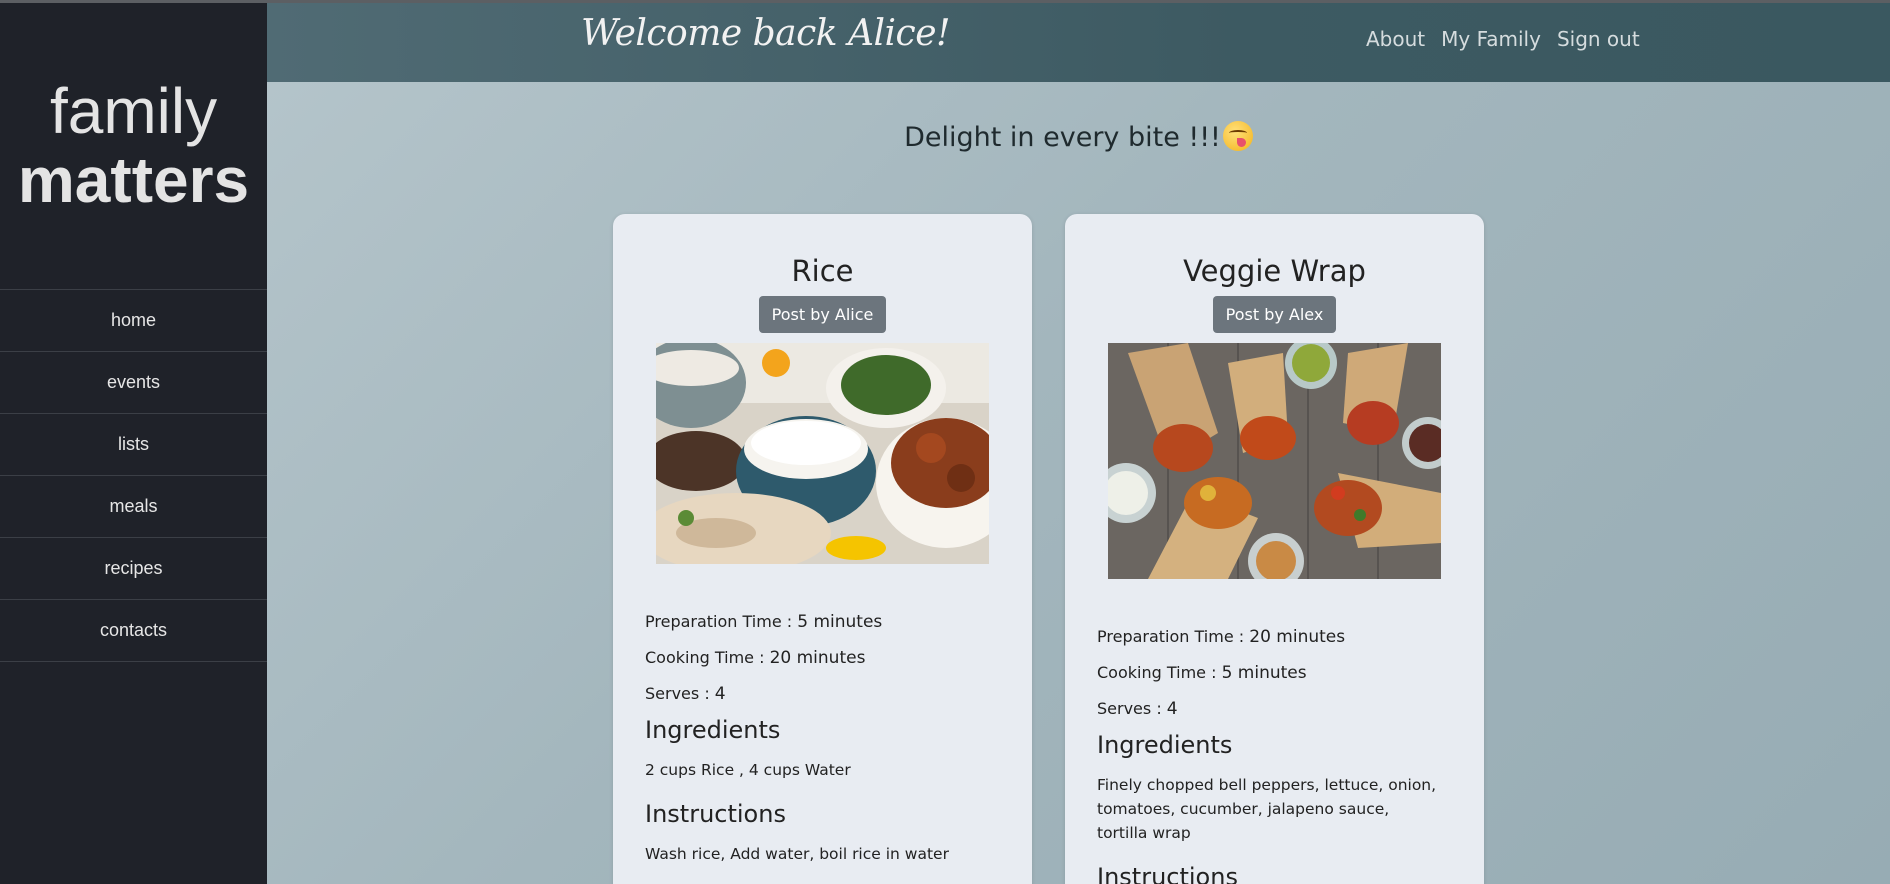 This screenshot has width=1890, height=884. What do you see at coordinates (1297, 637) in the screenshot?
I see `prep-time-value: 20 minutes` at bounding box center [1297, 637].